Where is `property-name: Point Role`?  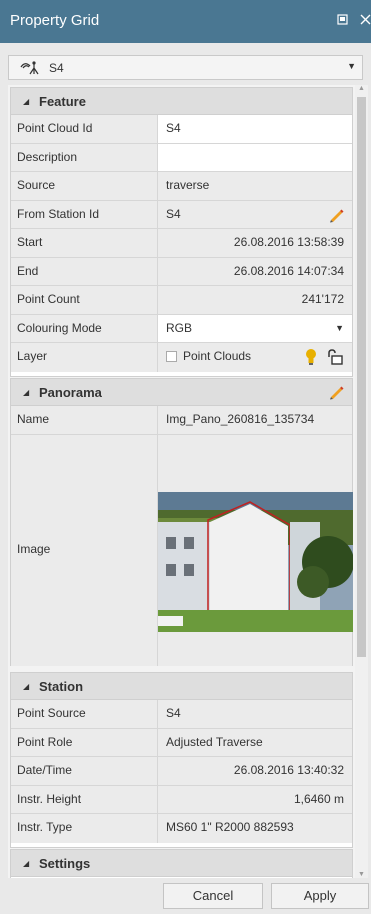
property-name: Point Role is located at coordinates (84, 742).